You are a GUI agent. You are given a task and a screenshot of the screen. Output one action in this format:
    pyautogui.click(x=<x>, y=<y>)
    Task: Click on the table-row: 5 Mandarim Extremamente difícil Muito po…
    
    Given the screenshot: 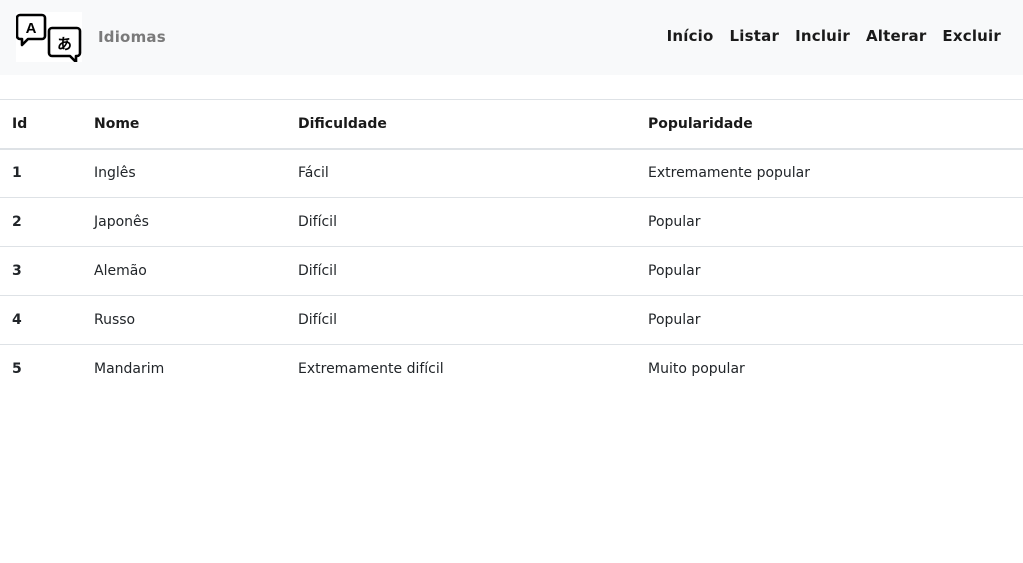 What is the action you would take?
    pyautogui.click(x=511, y=369)
    